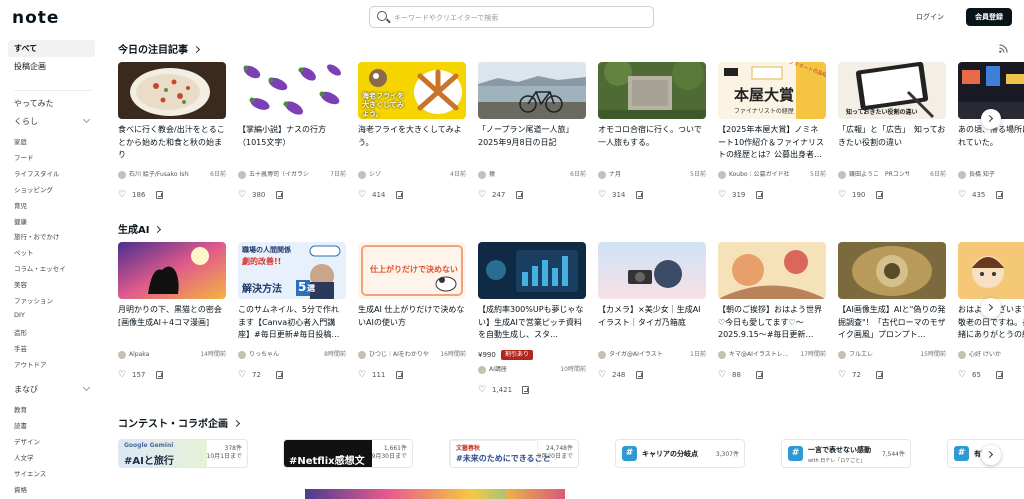  Describe the element at coordinates (159, 355) in the screenshot. I see `author-name: Alpaka` at that location.